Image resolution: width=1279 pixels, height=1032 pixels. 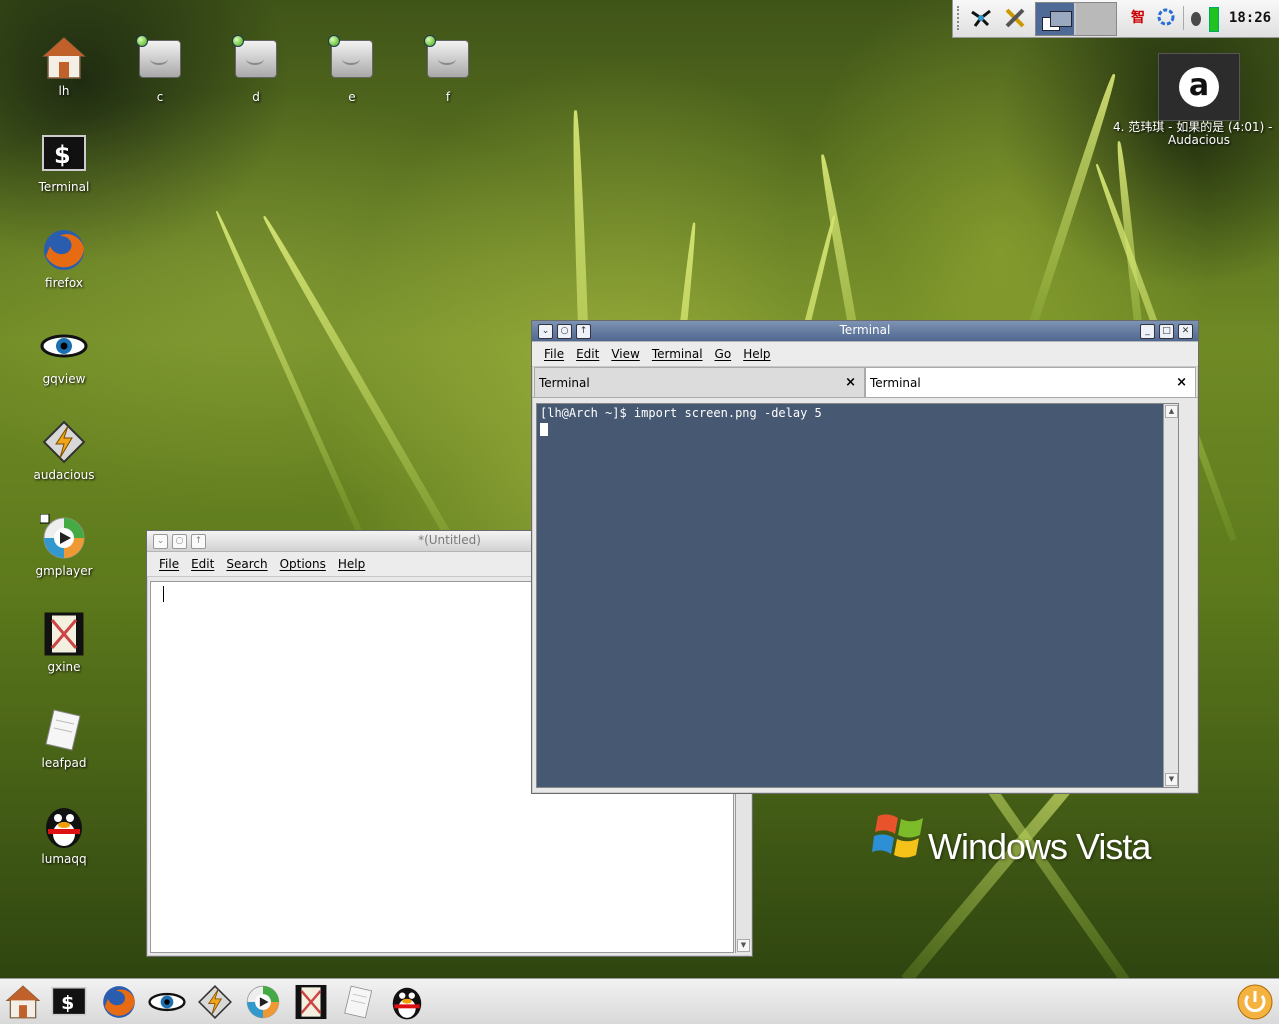 I want to click on desktop-icon-gxine: gxine, so click(x=64, y=642).